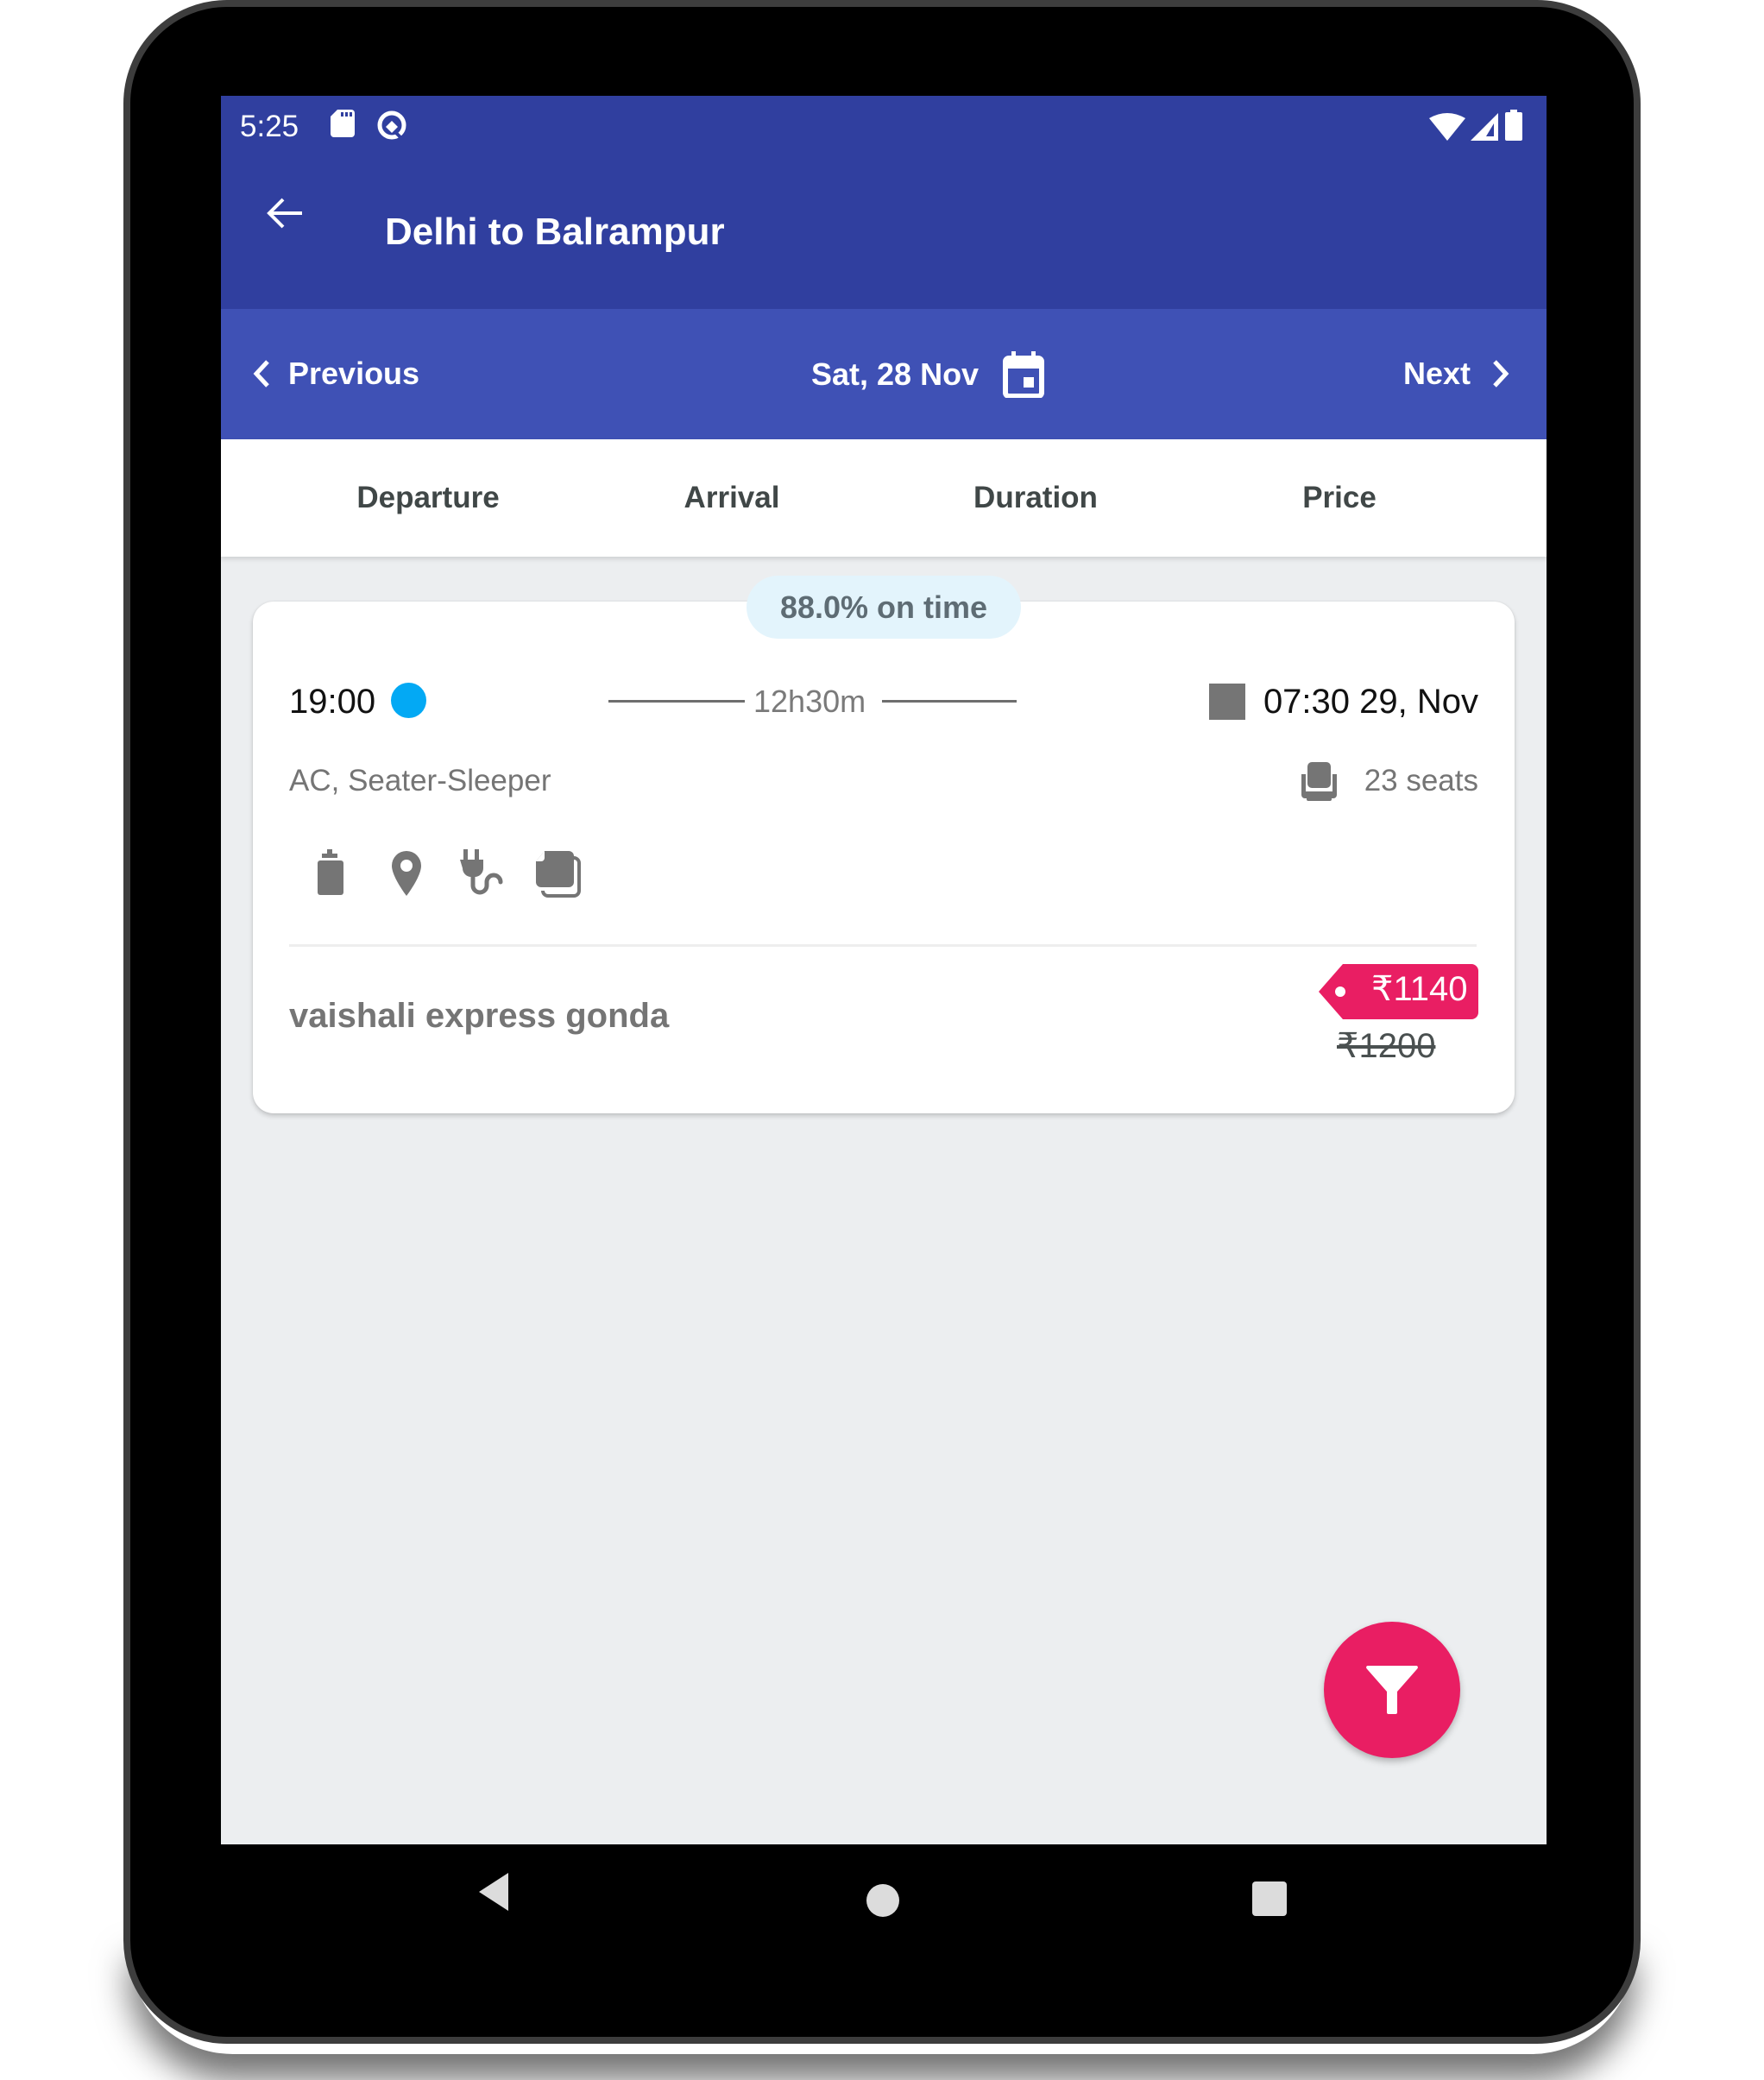 The image size is (1764, 2080). I want to click on date-picker-button: Sat, 28 Nov, so click(928, 375).